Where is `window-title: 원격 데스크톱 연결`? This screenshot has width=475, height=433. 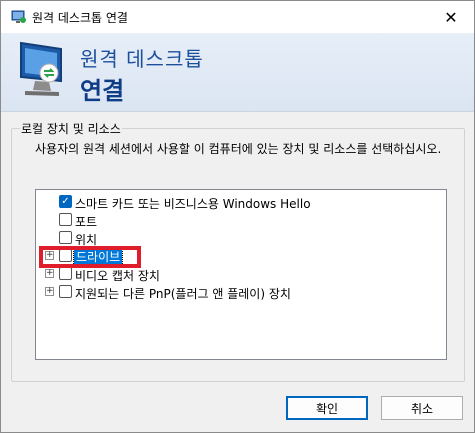
window-title: 원격 데스크톱 연결 is located at coordinates (80, 18).